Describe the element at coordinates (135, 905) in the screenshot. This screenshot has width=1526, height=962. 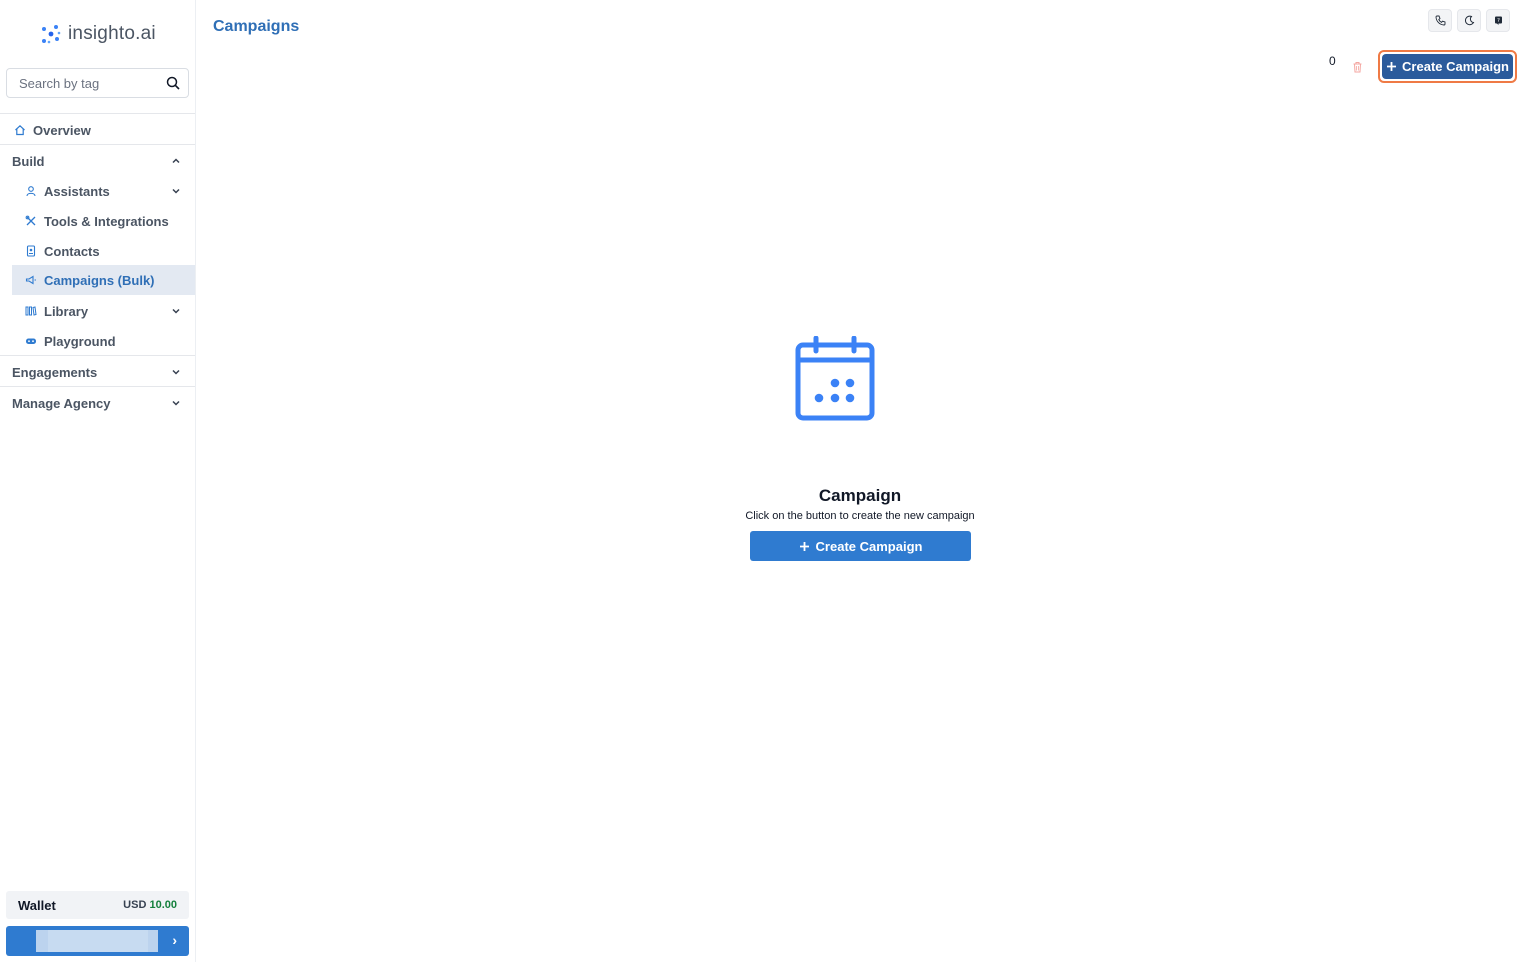
I see `wallet-currency: USD` at that location.